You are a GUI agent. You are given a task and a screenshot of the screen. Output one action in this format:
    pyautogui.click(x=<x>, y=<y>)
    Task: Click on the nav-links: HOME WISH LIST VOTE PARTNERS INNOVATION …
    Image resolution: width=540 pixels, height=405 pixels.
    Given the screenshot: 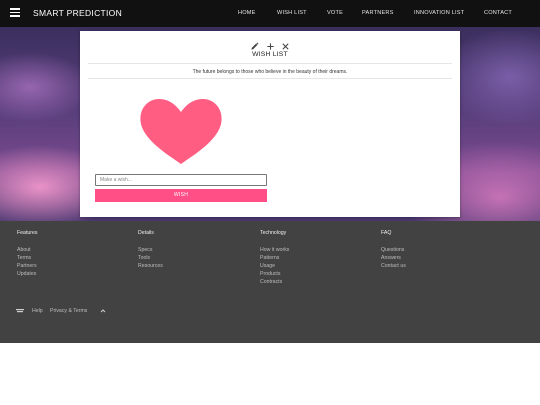 What is the action you would take?
    pyautogui.click(x=270, y=13)
    